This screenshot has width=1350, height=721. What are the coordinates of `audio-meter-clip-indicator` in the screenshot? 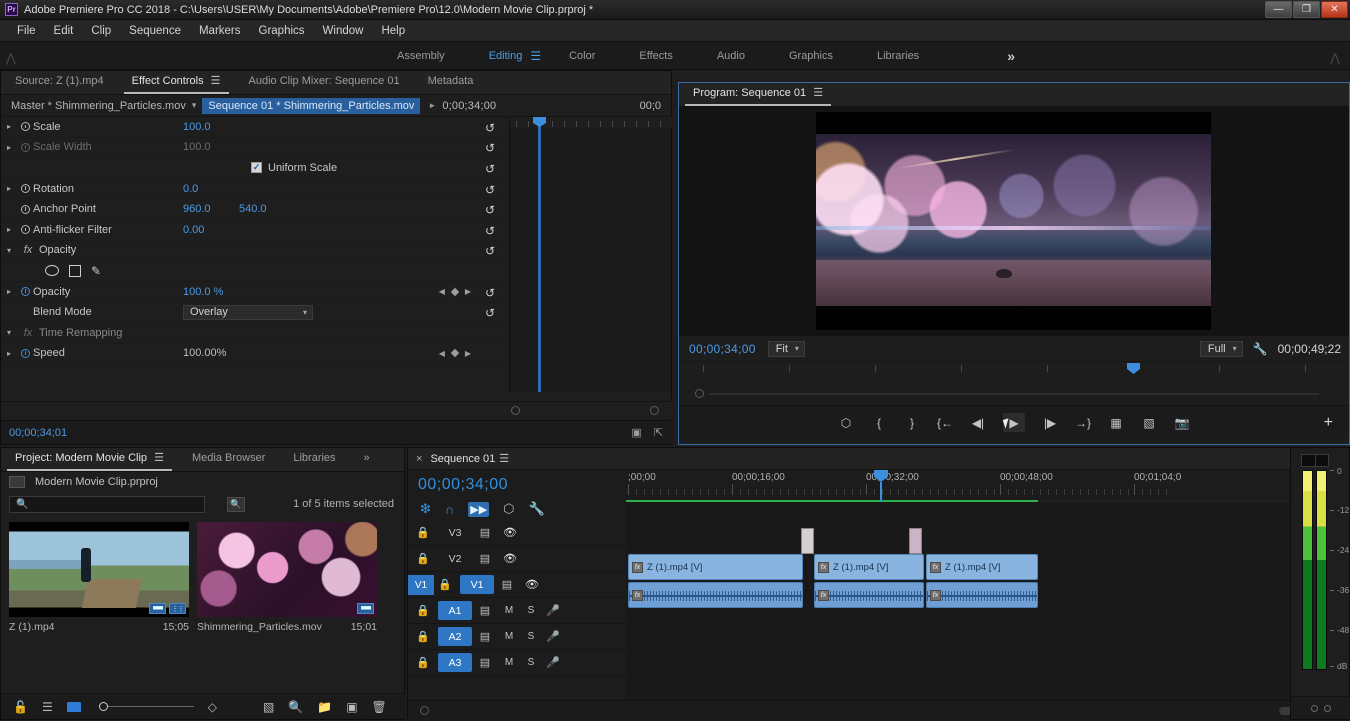 It's located at (1315, 460).